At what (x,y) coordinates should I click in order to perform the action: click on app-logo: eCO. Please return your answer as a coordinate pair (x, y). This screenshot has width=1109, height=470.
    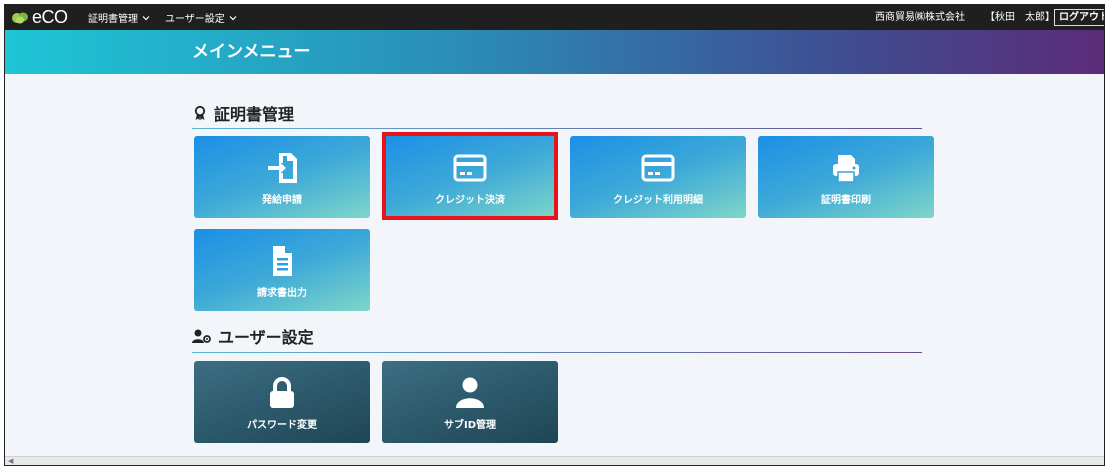
    Looking at the image, I should click on (39, 17).